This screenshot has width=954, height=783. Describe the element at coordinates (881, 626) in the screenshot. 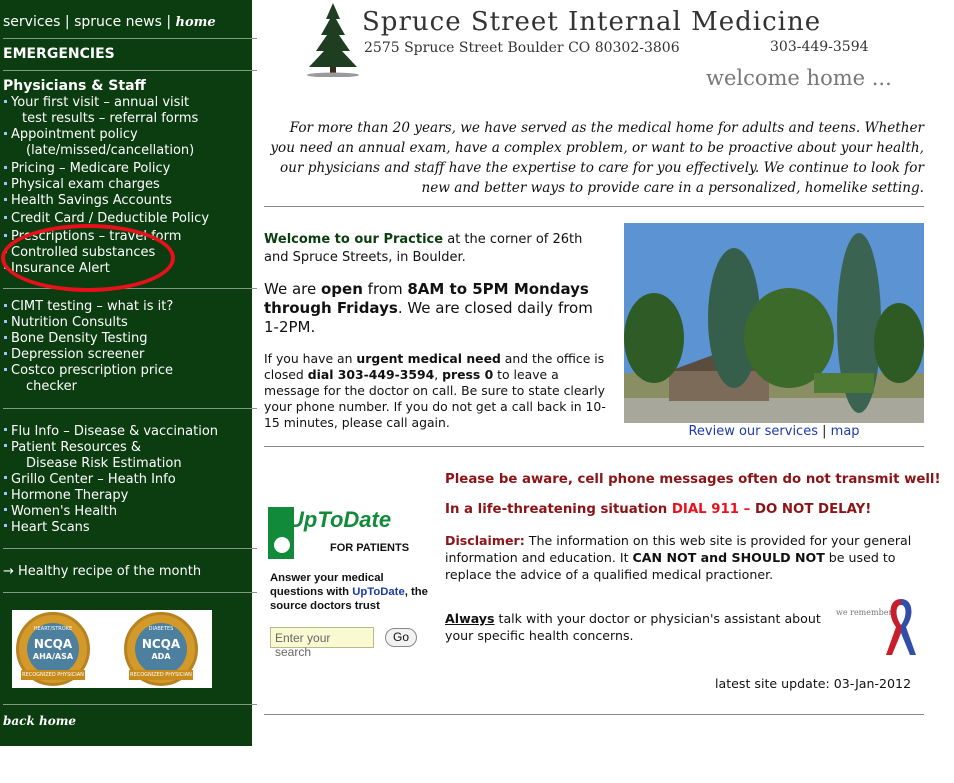

I see `we-remember-ribbon: we remember` at that location.